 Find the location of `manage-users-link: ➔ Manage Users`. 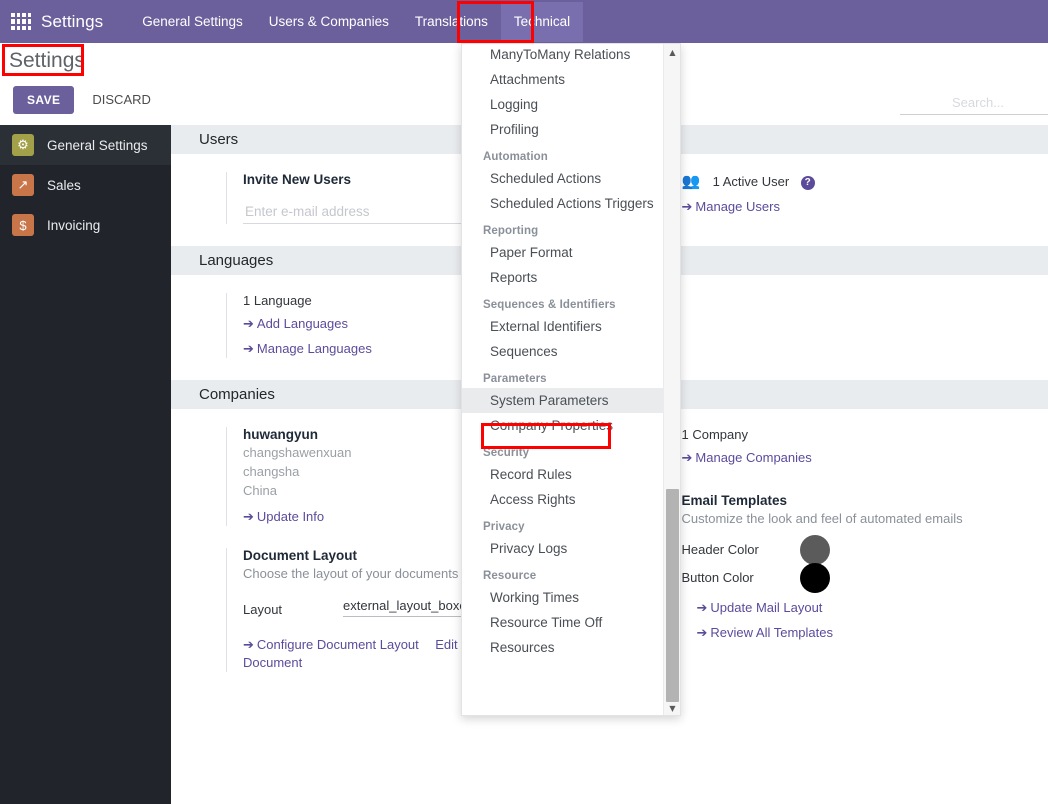

manage-users-link: ➔ Manage Users is located at coordinates (731, 207).